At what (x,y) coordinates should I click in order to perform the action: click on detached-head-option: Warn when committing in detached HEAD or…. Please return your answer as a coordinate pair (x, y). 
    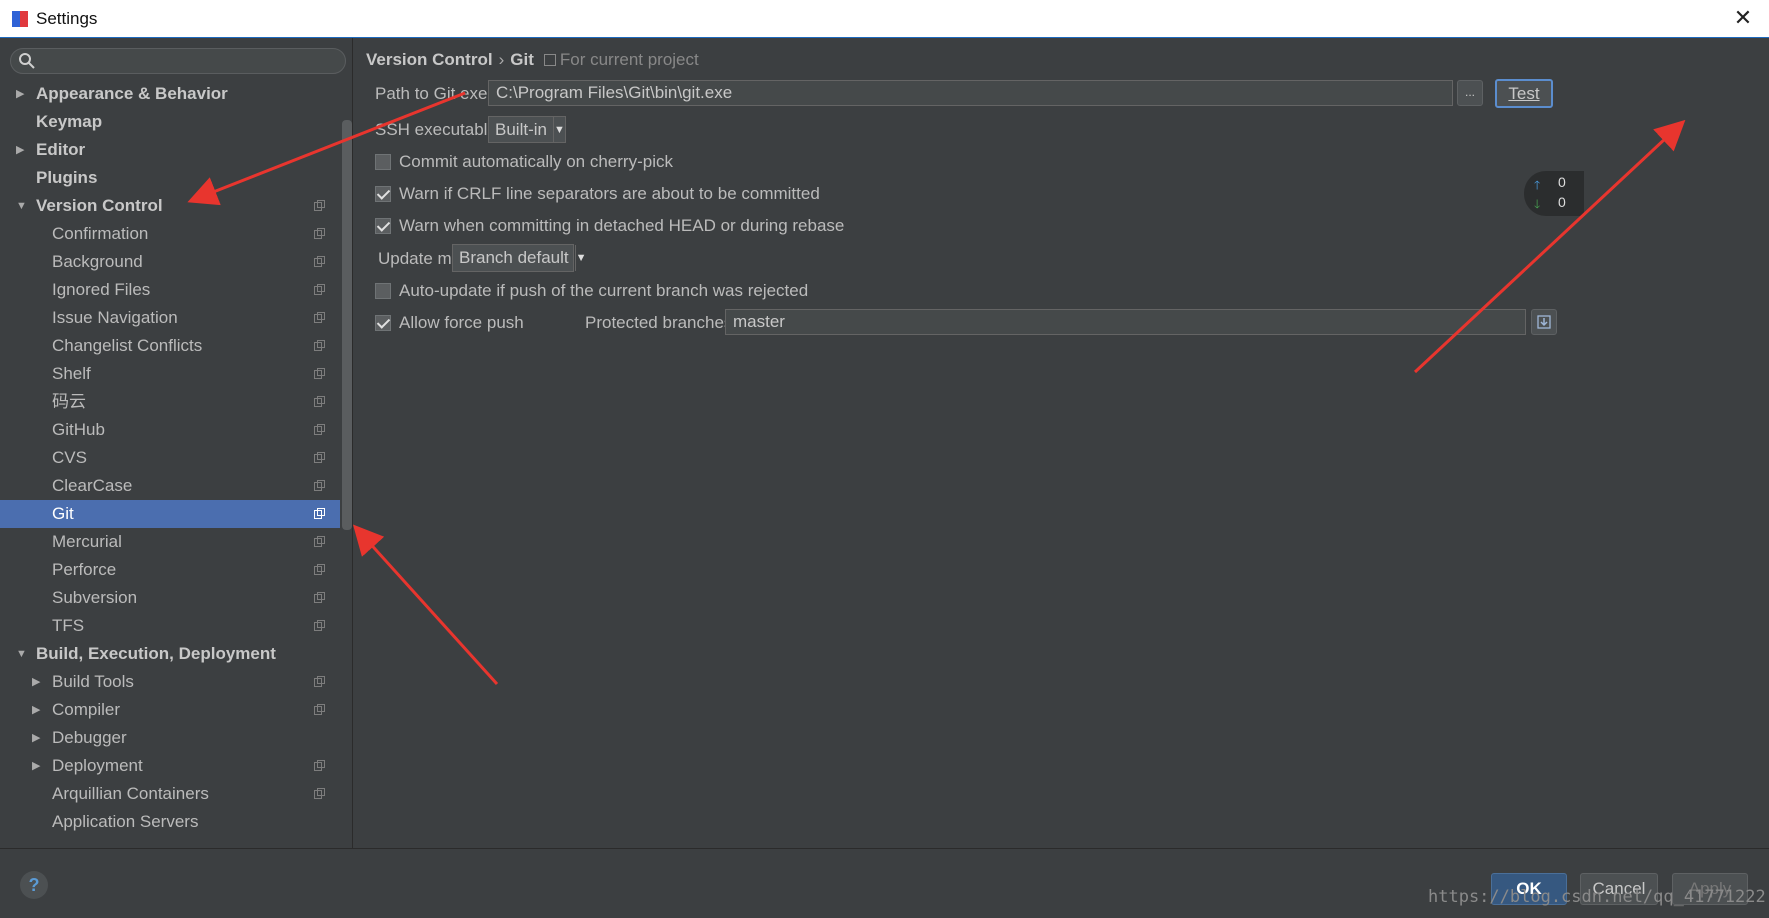
    Looking at the image, I should click on (609, 226).